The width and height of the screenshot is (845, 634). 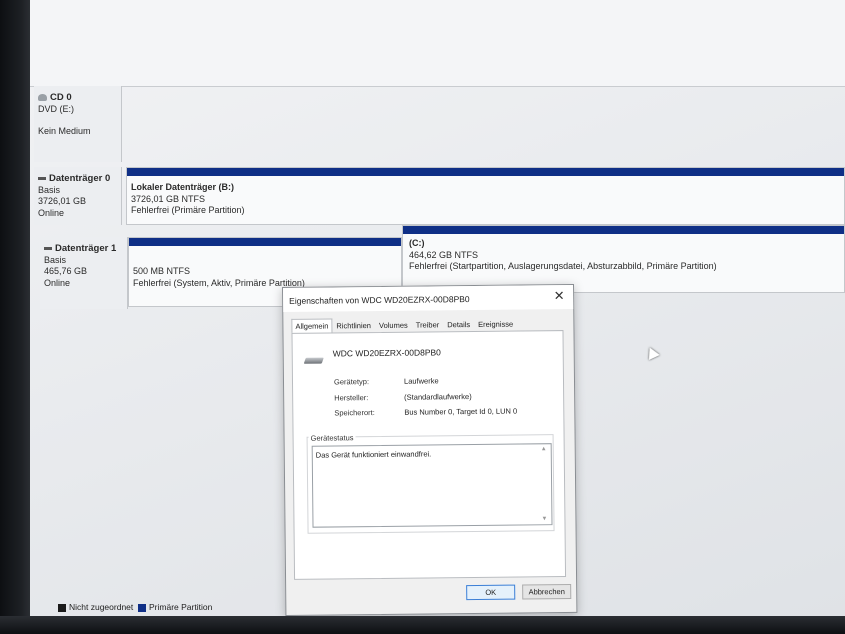 I want to click on device-type-value: Laufwerke, so click(x=421, y=381).